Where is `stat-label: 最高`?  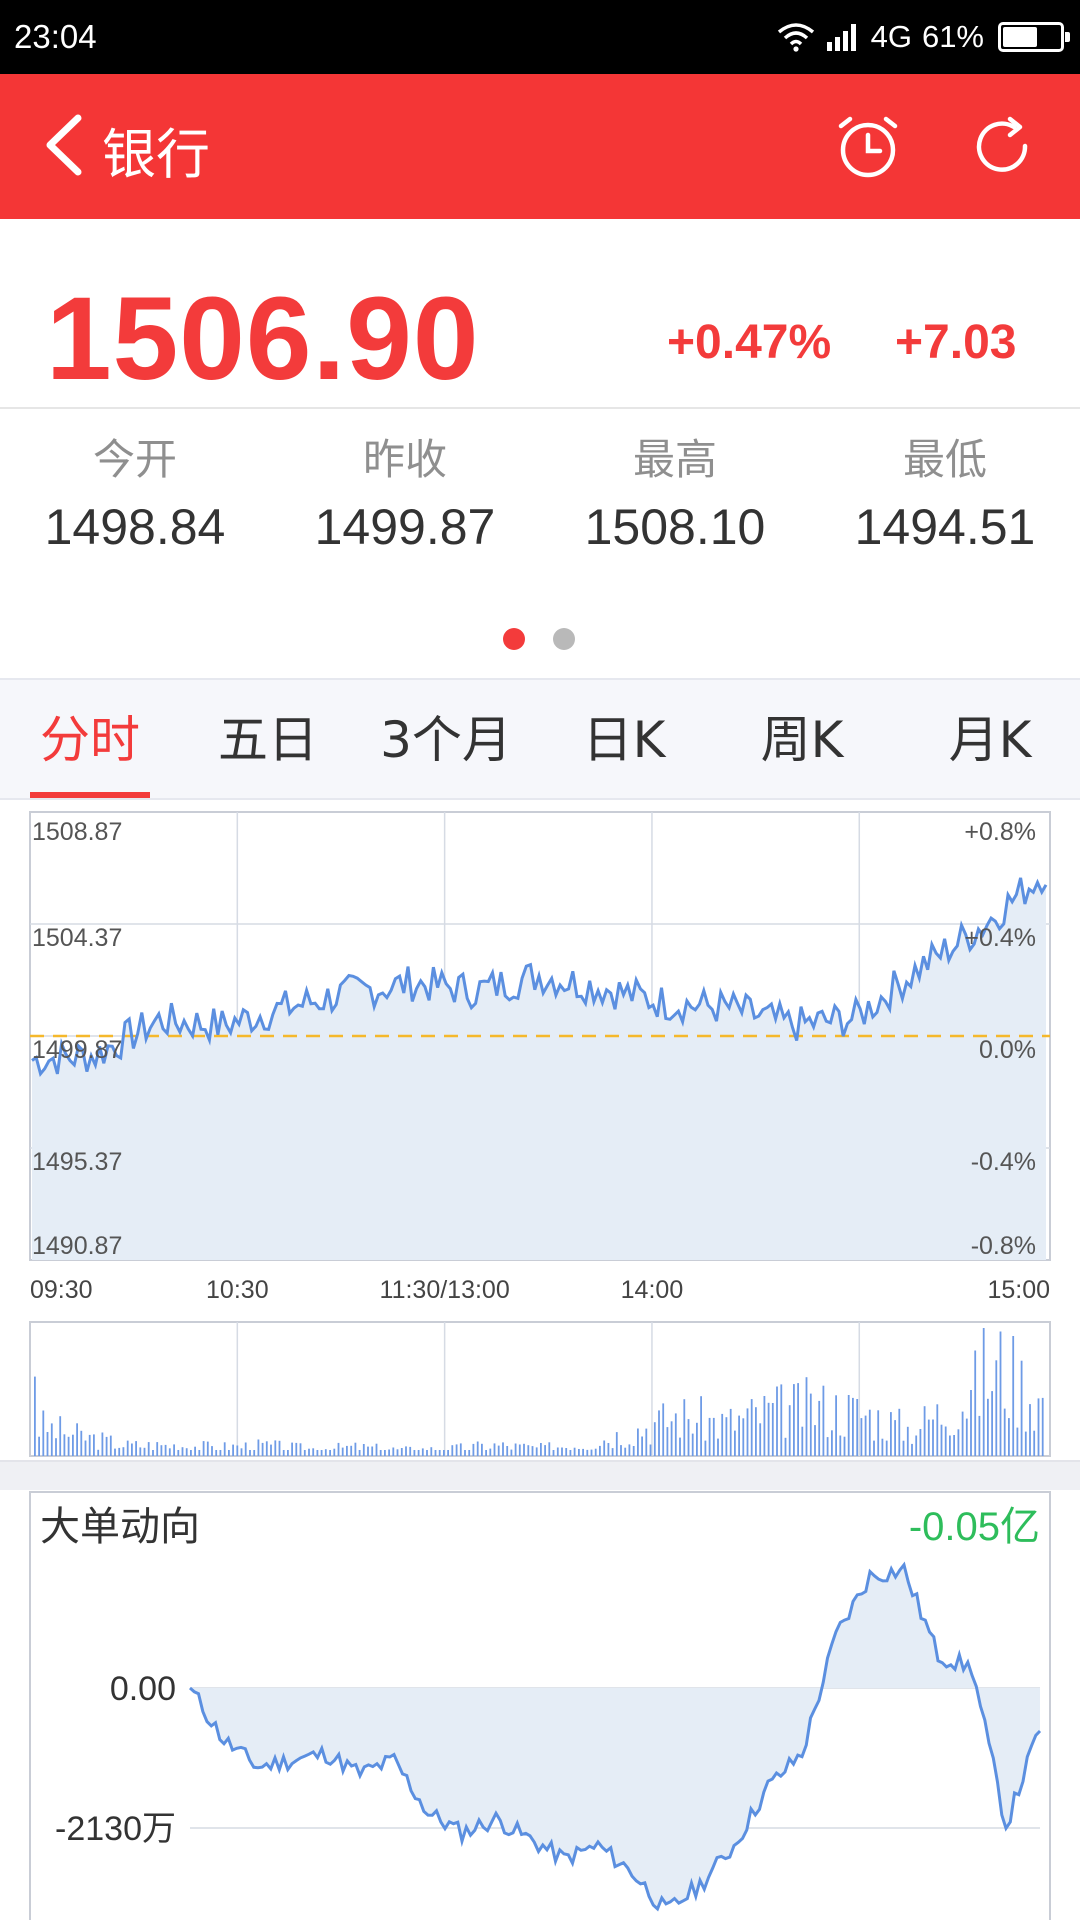 stat-label: 最高 is located at coordinates (674, 459).